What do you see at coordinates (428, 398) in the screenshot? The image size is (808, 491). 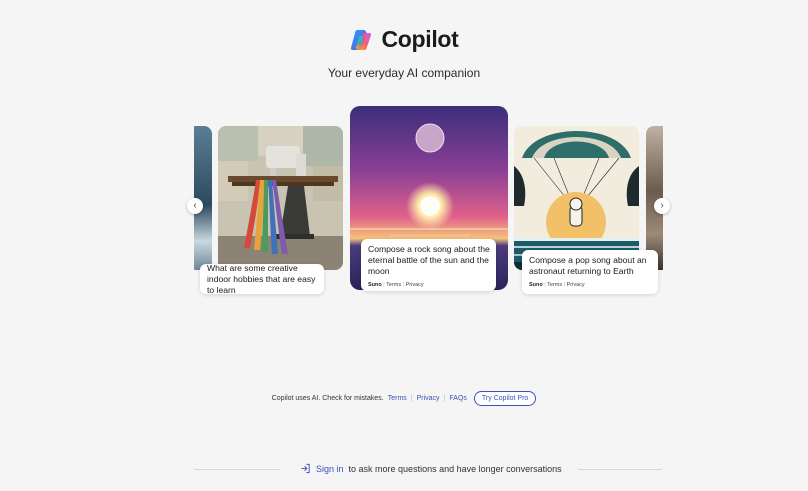 I see `privacy-link: Privacy` at bounding box center [428, 398].